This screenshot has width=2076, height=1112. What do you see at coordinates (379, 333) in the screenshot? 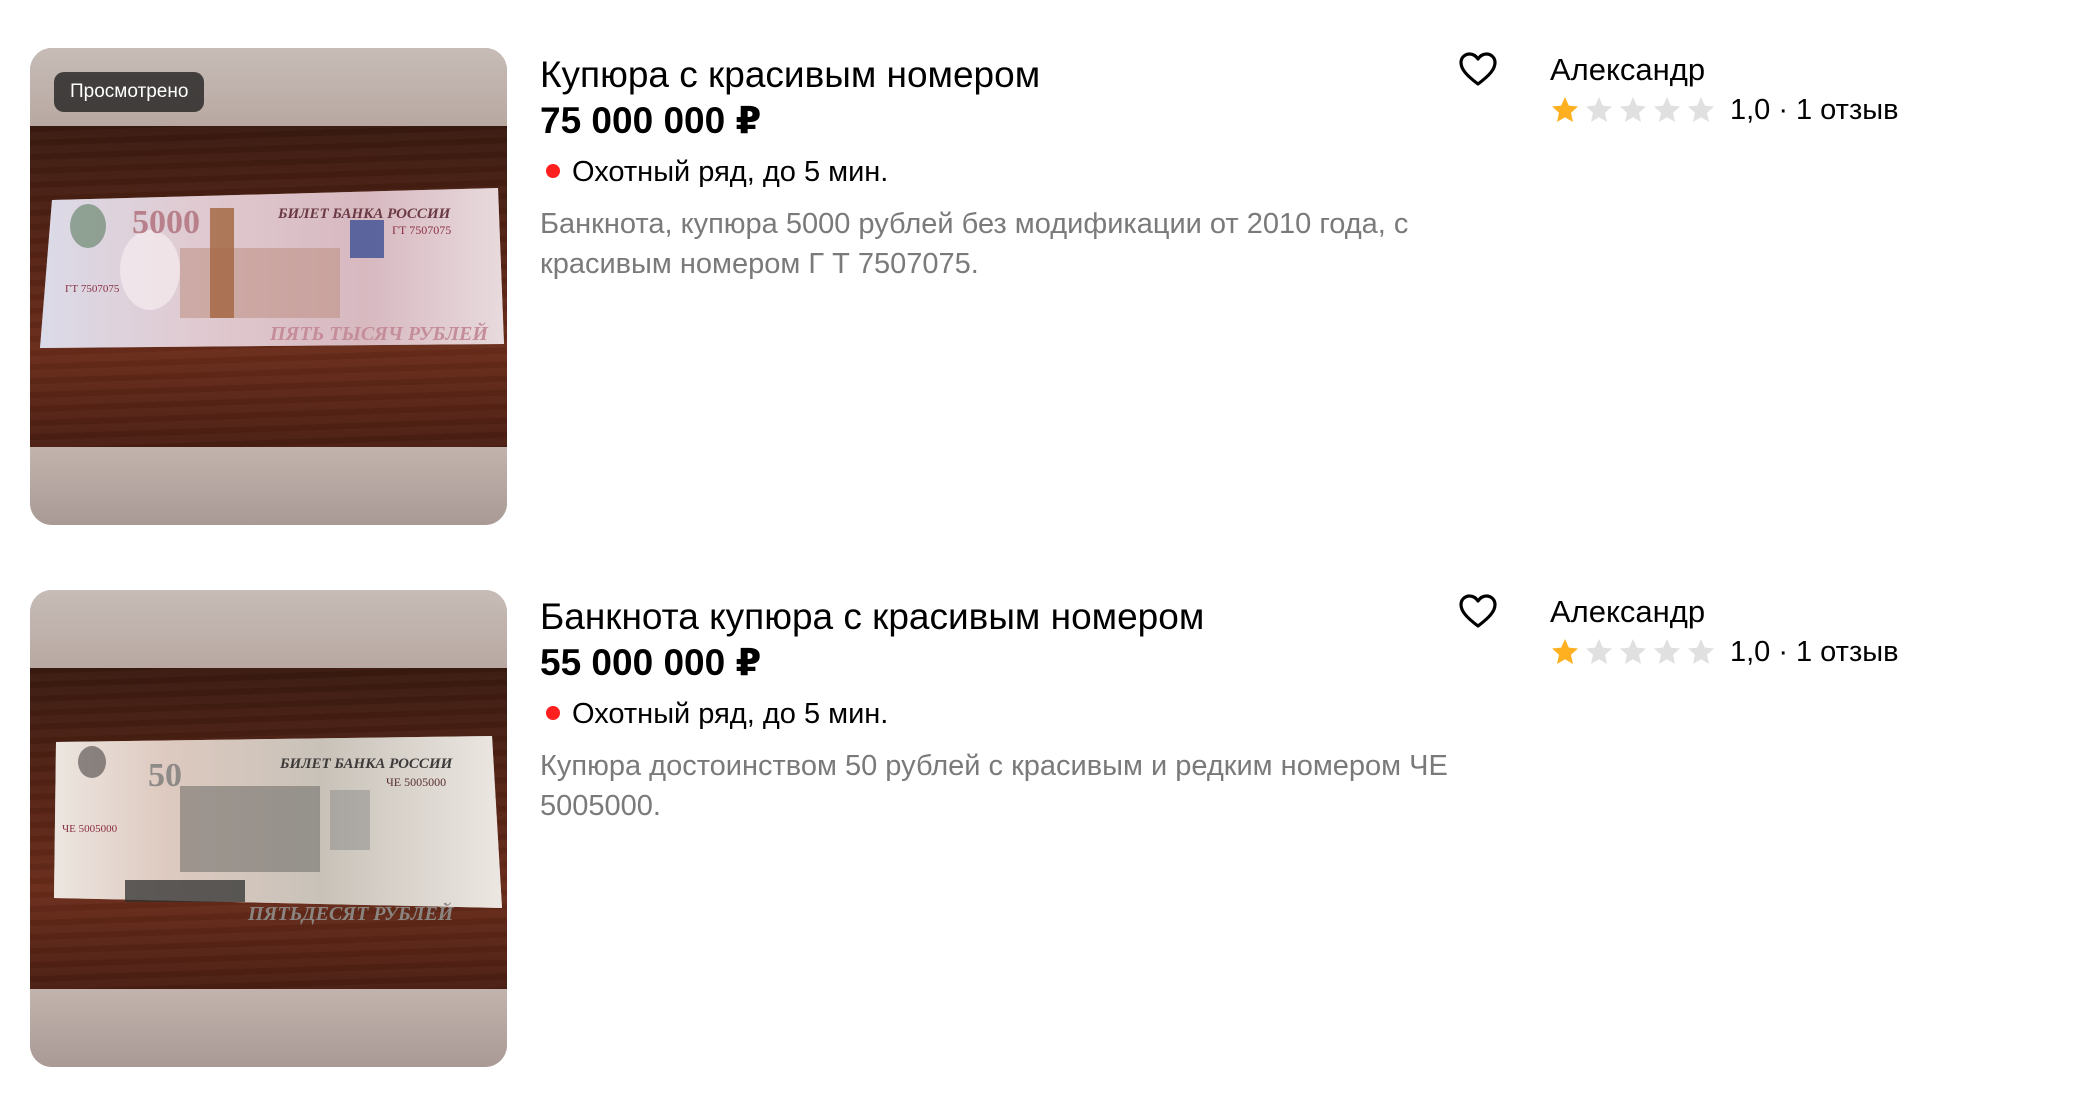
I see `amount-words-text: ПЯТЬ ТЫСЯЧ РУБЛЕЙ` at bounding box center [379, 333].